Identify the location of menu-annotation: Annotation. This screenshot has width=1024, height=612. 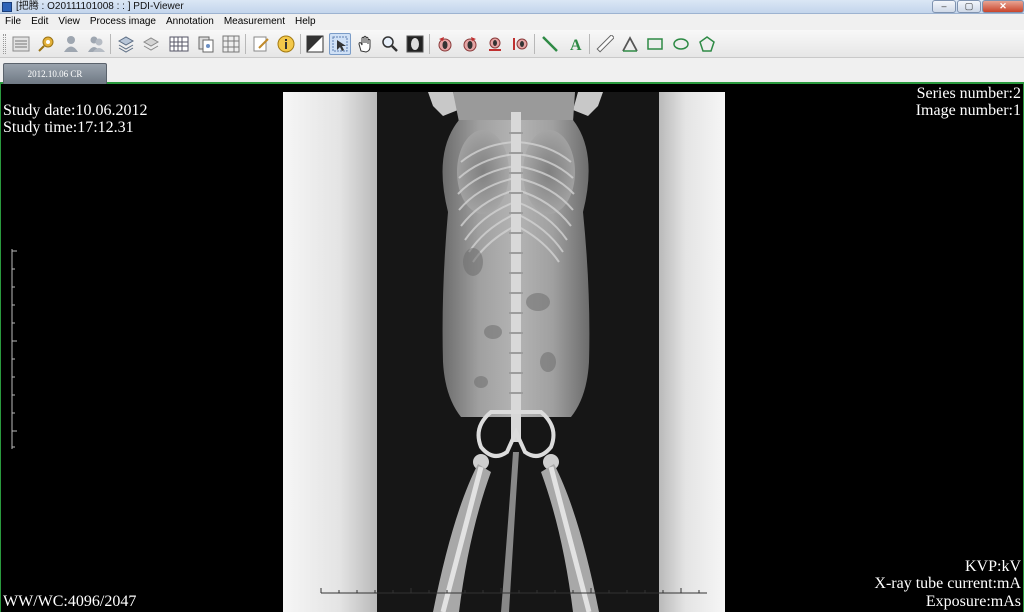
(190, 22).